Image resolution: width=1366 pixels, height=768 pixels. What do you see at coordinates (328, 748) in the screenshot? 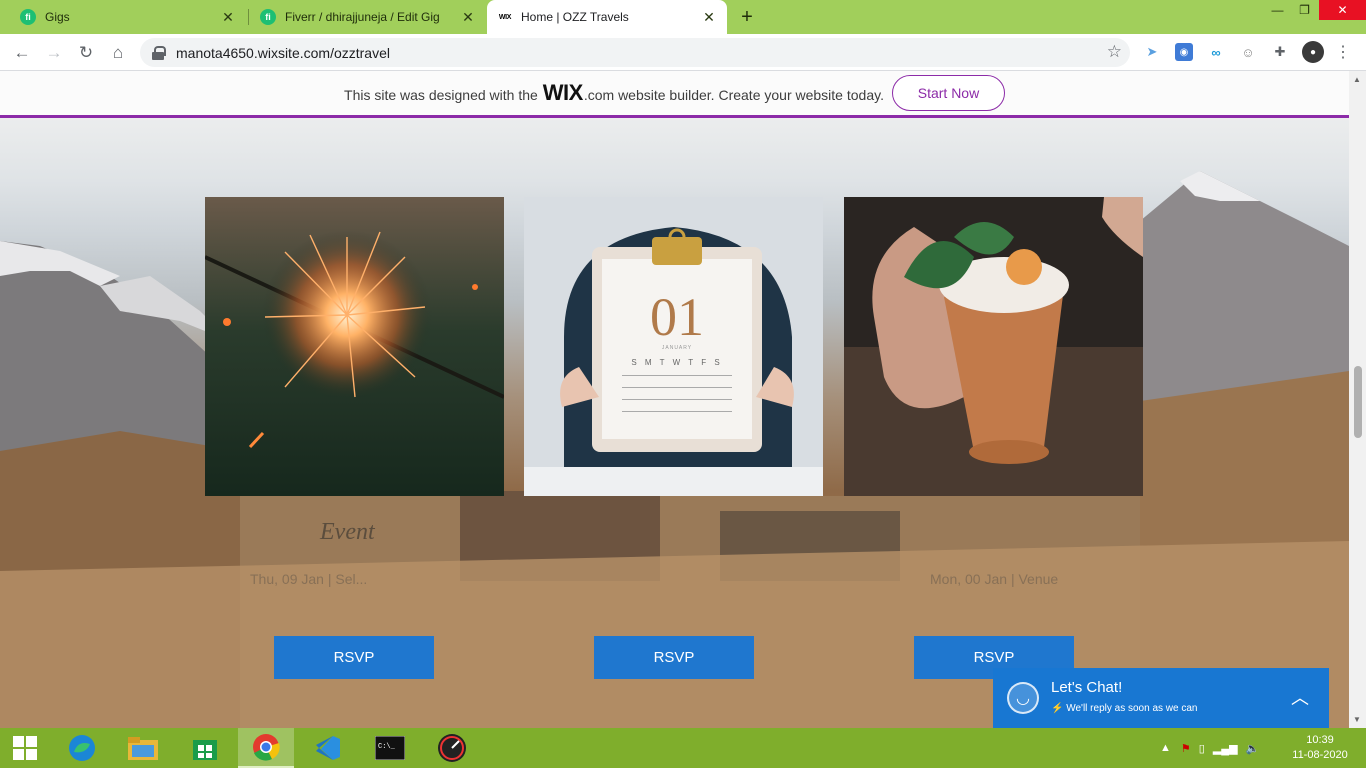
I see `vscode-icon` at bounding box center [328, 748].